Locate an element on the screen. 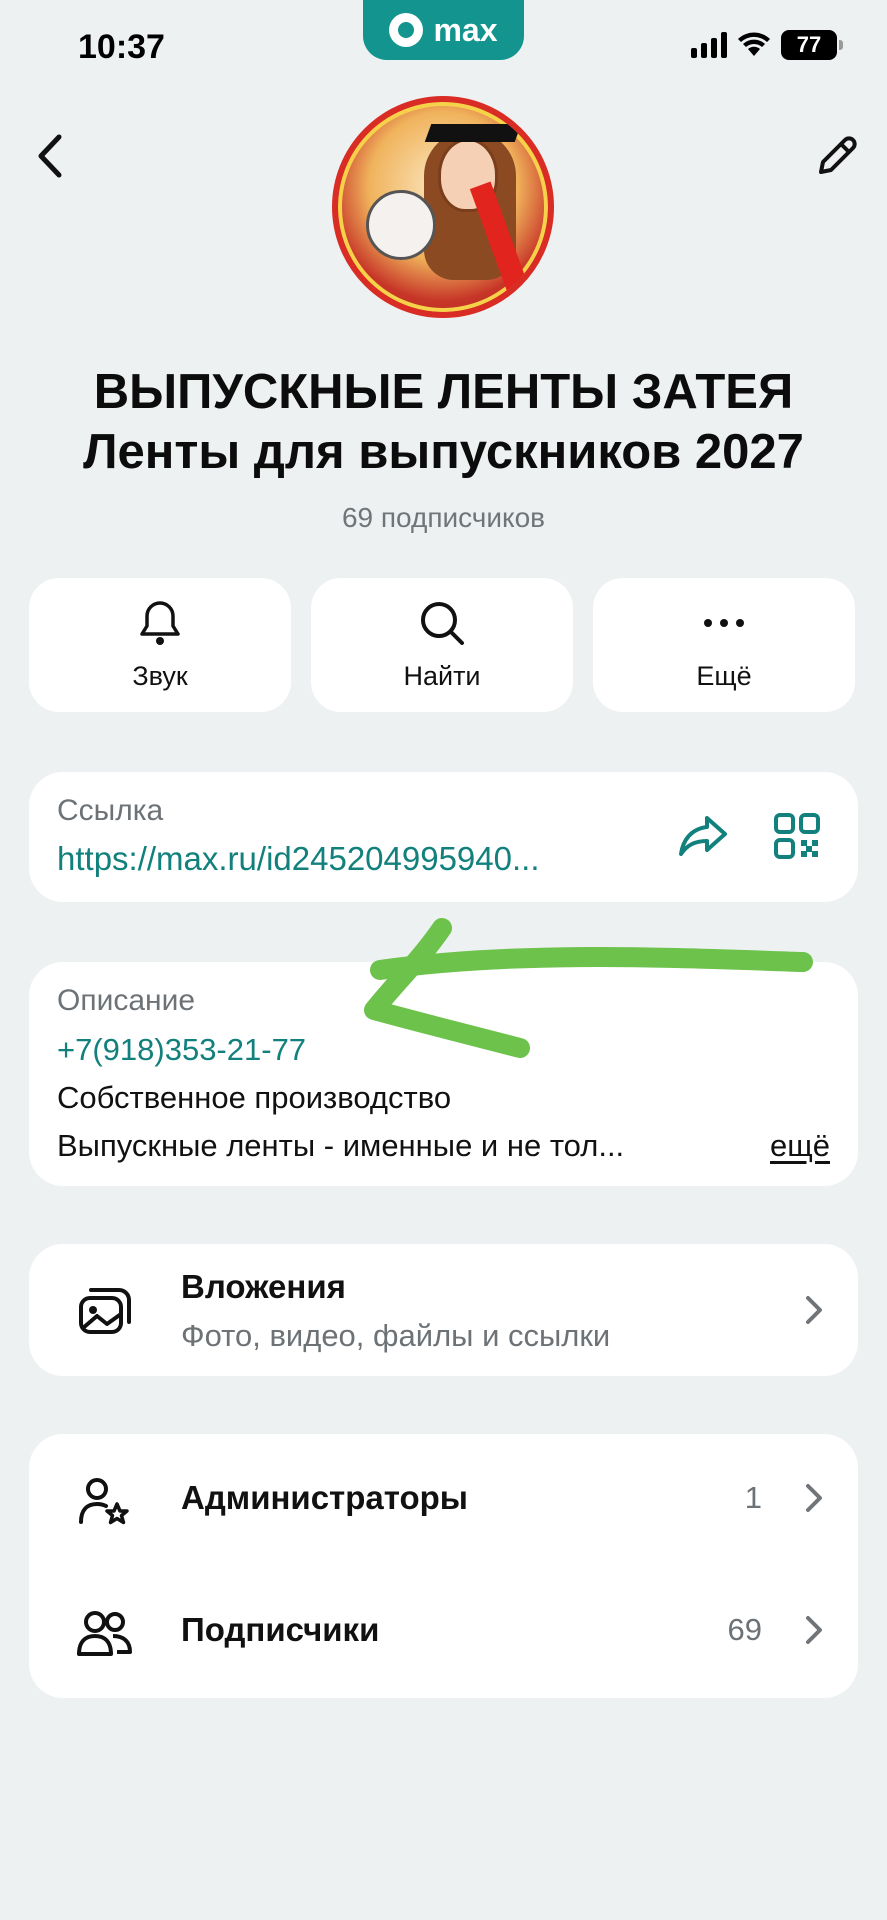 This screenshot has width=887, height=1920. sound-button-label: Звук is located at coordinates (160, 675).